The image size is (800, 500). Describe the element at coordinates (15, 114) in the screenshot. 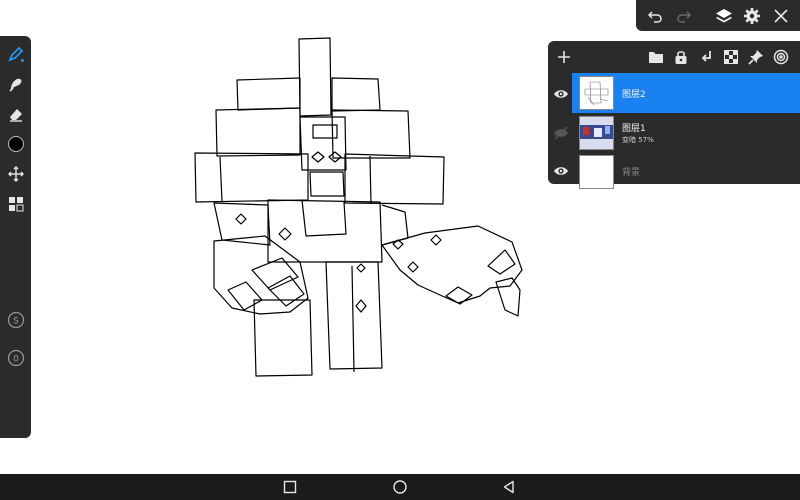

I see `eraser-icon` at that location.